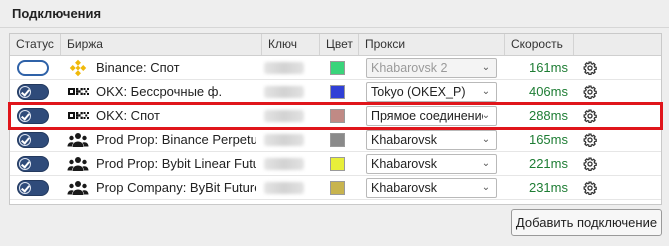 Image resolution: width=669 pixels, height=246 pixels. What do you see at coordinates (35, 44) in the screenshot?
I see `column-header-status: Статус` at bounding box center [35, 44].